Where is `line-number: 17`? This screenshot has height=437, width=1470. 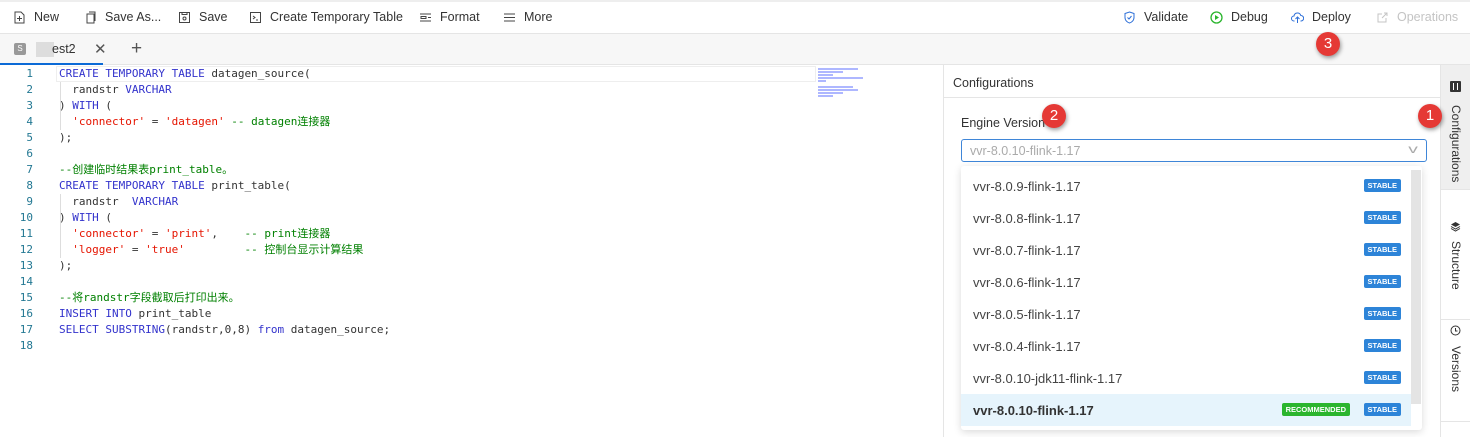 line-number: 17 is located at coordinates (26, 329).